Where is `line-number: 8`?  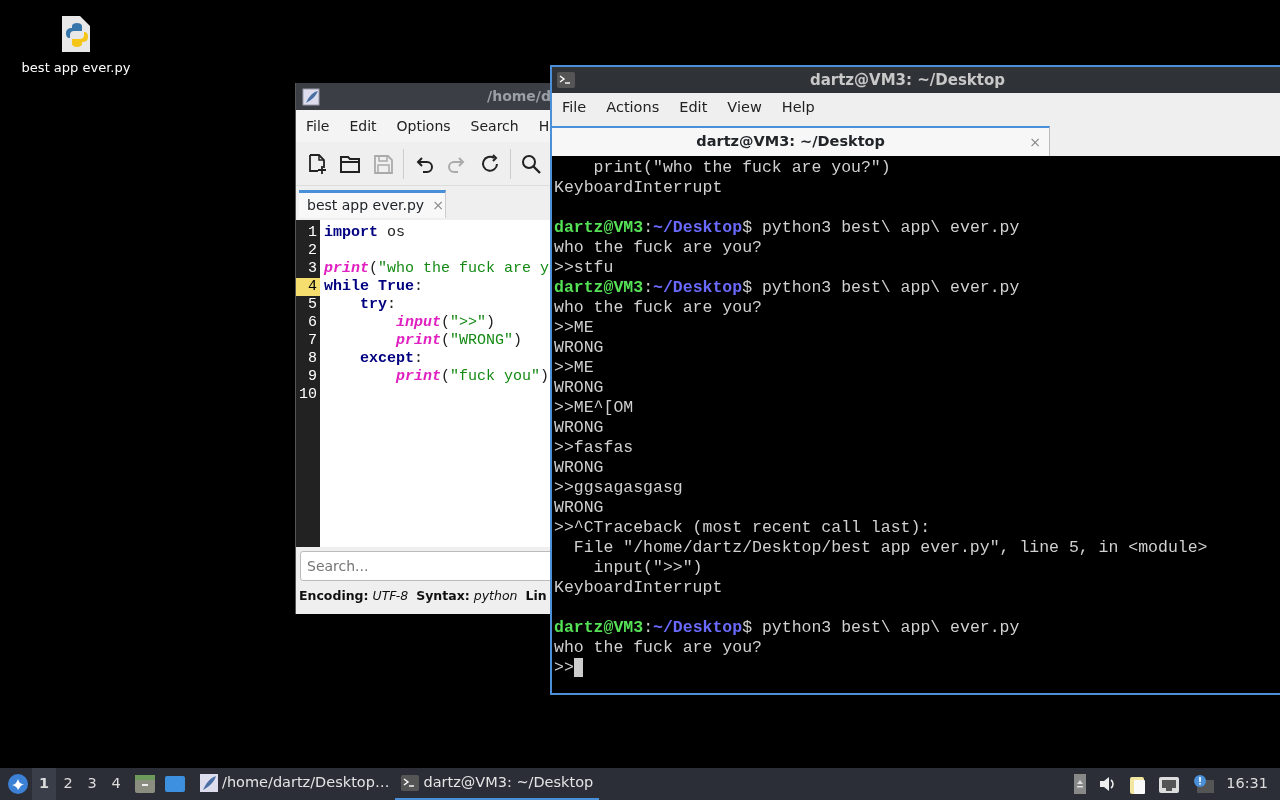 line-number: 8 is located at coordinates (312, 359).